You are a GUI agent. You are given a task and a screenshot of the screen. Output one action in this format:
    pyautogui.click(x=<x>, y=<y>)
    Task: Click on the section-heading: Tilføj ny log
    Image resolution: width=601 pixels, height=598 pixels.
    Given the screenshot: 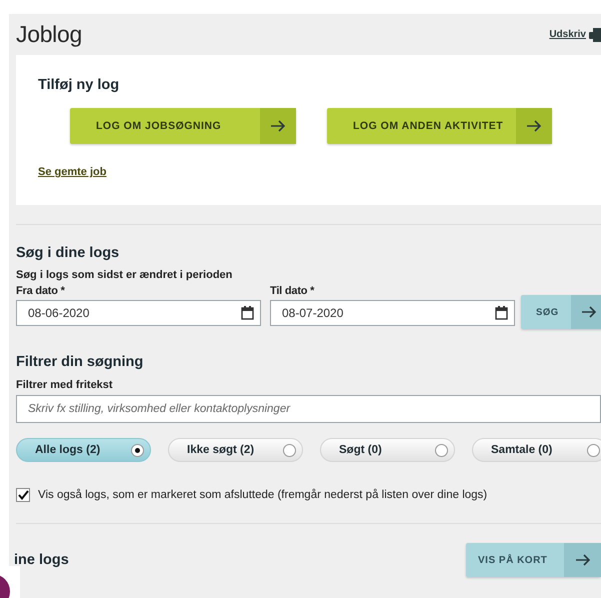 What is the action you would take?
    pyautogui.click(x=79, y=85)
    